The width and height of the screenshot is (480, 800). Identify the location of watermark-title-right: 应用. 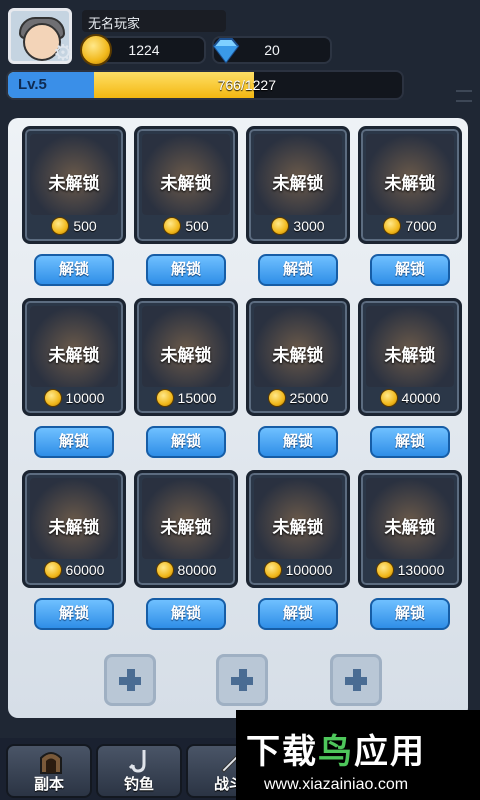
(390, 752).